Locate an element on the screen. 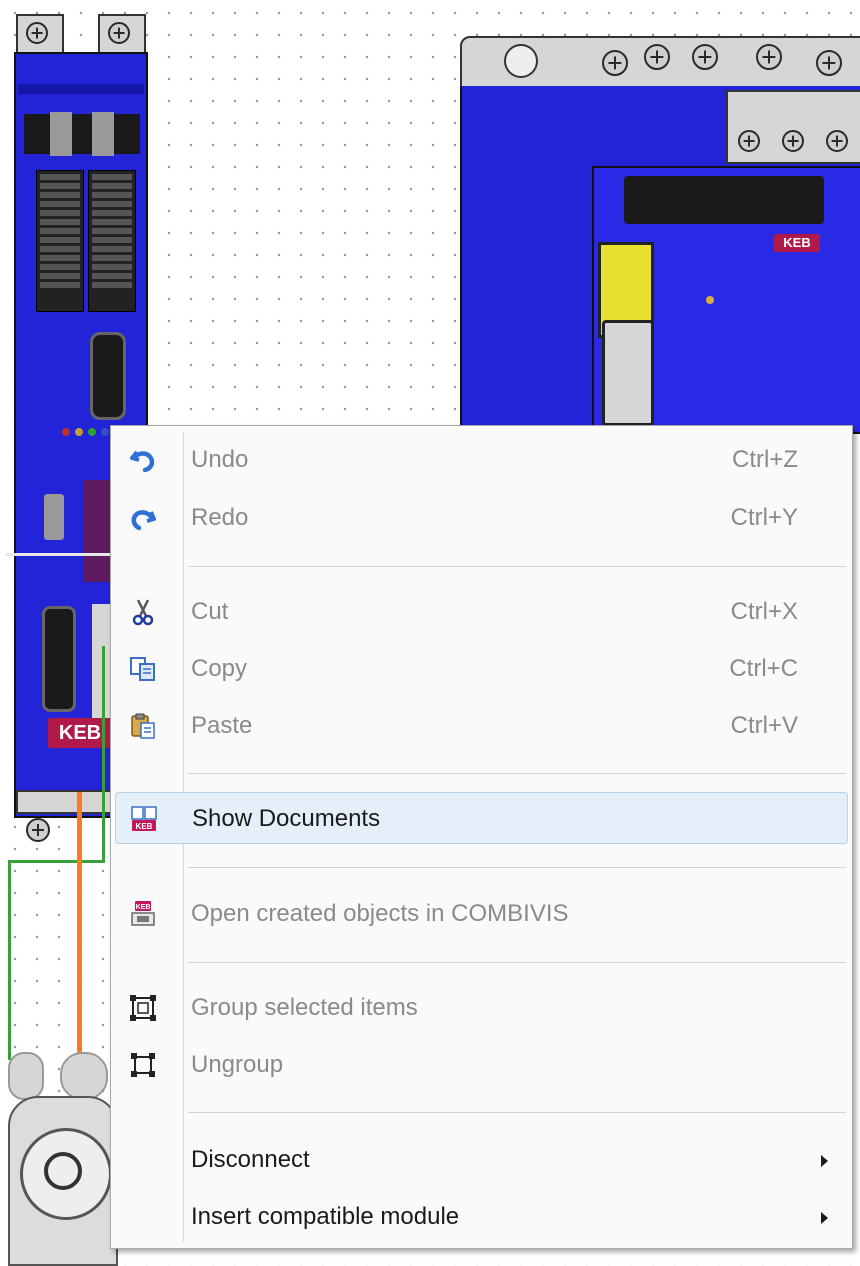  switch is located at coordinates (54, 517).